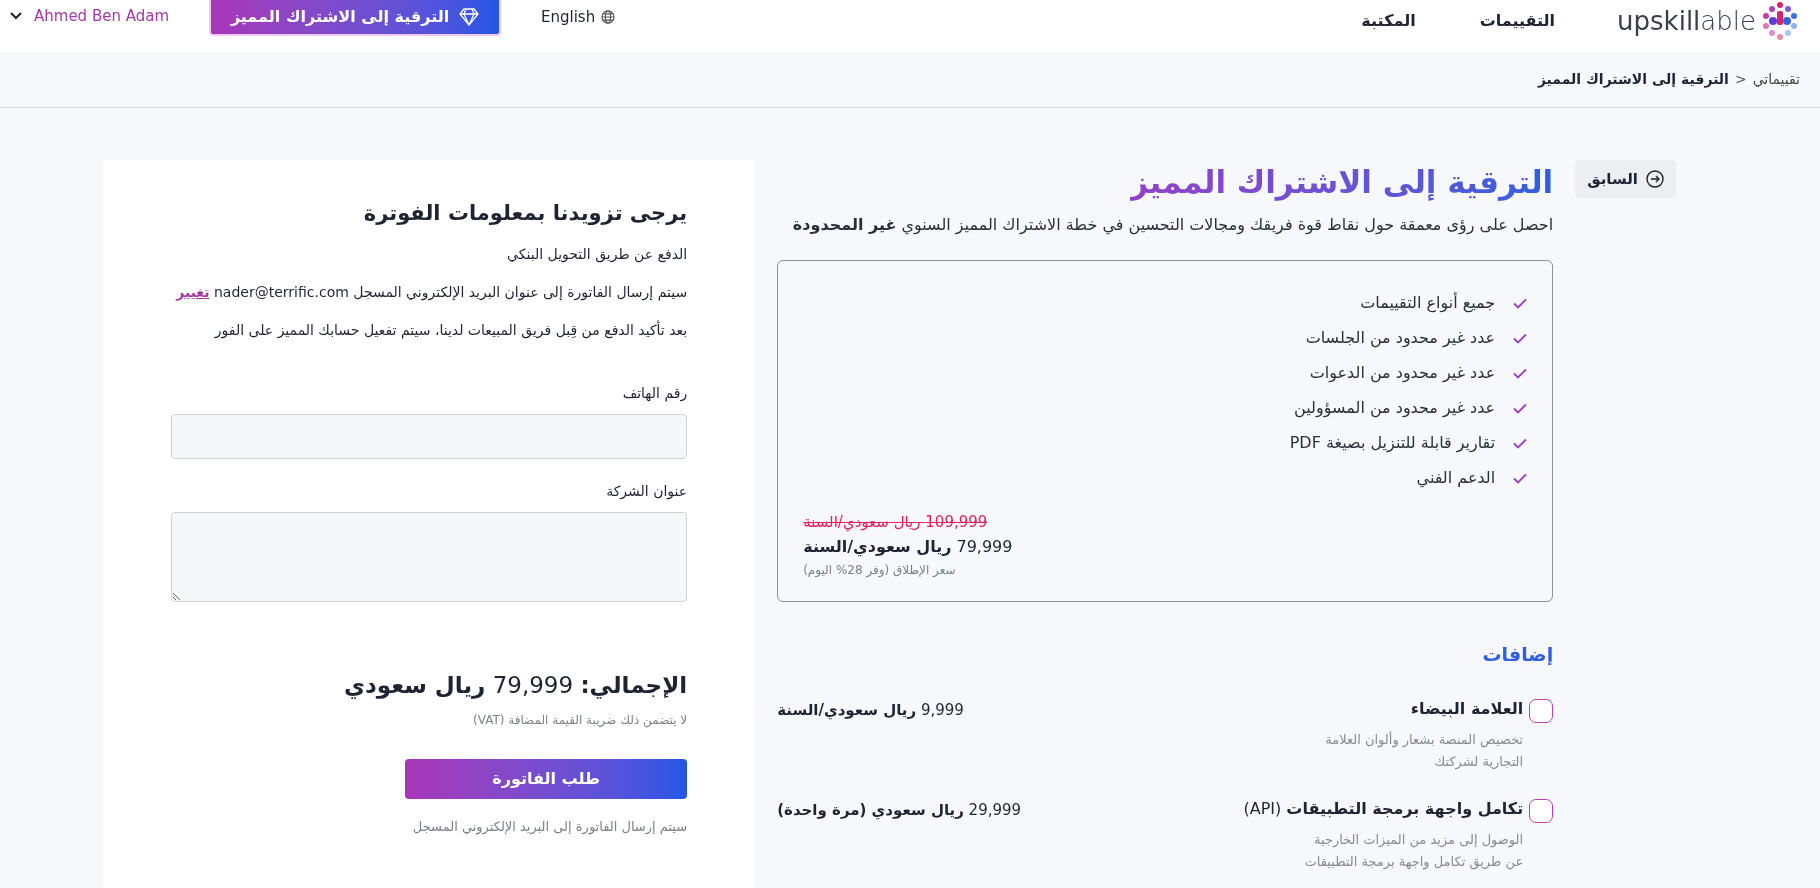 The image size is (1820, 888). Describe the element at coordinates (193, 292) in the screenshot. I see `change-link: تغيير` at that location.